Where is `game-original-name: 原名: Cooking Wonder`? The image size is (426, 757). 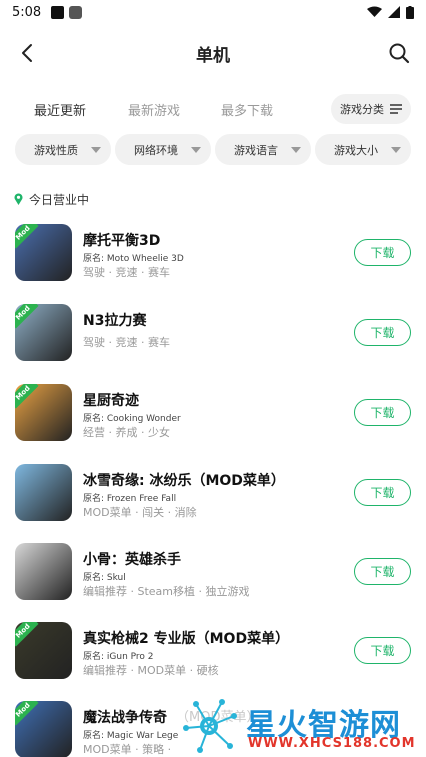 game-original-name: 原名: Cooking Wonder is located at coordinates (132, 419).